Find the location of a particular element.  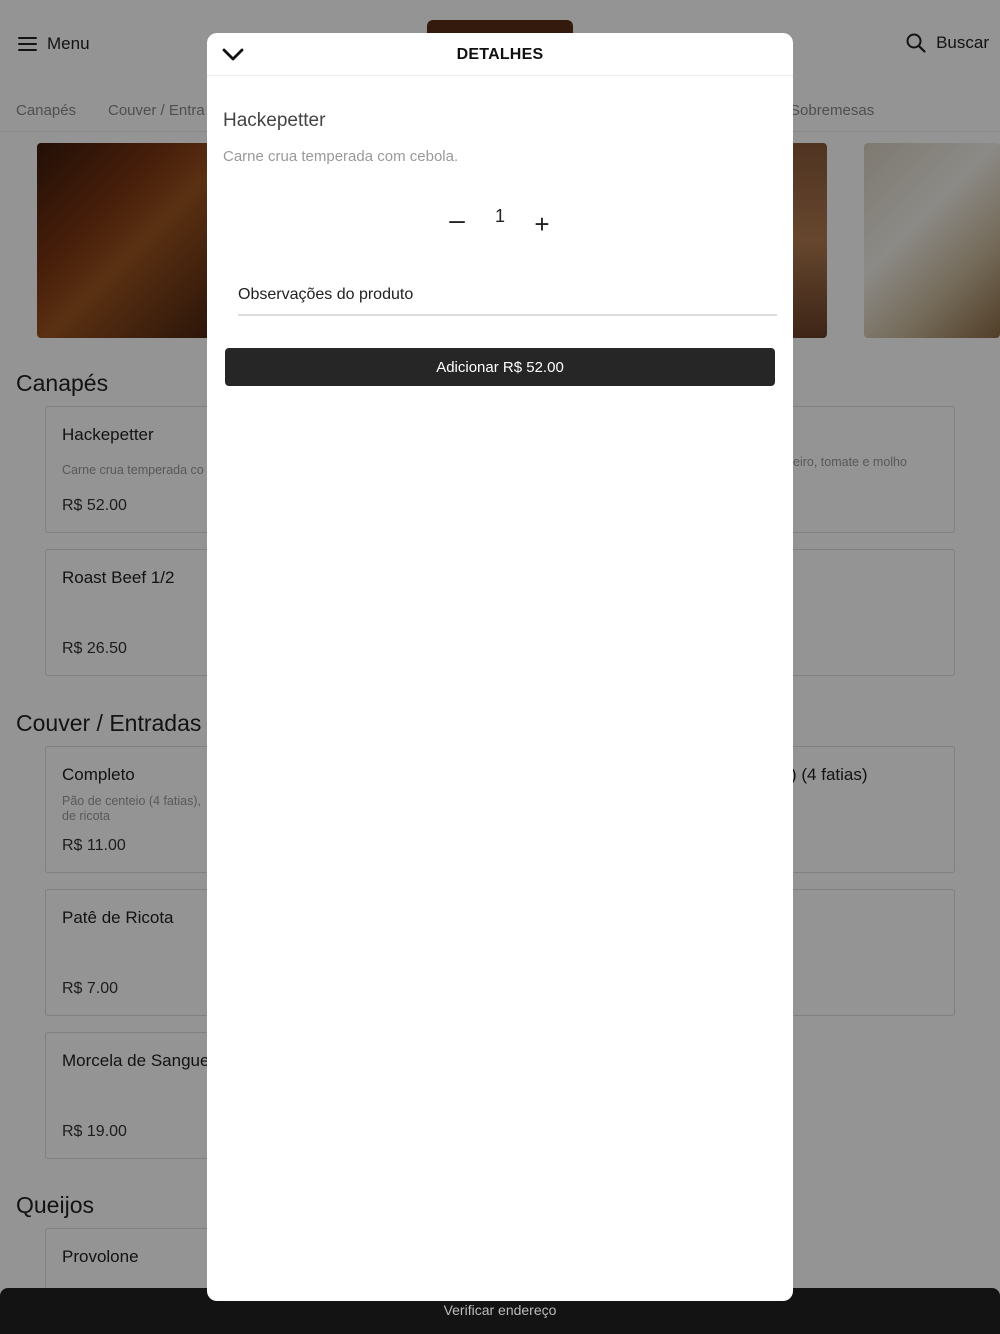

modal-header: DETALHES is located at coordinates (500, 54).